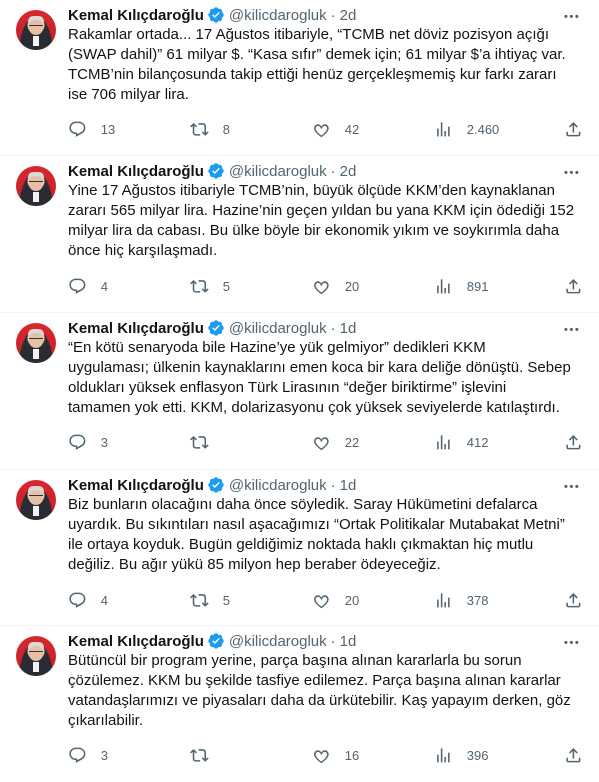 The height and width of the screenshot is (782, 599). I want to click on views-button: 412, so click(461, 442).